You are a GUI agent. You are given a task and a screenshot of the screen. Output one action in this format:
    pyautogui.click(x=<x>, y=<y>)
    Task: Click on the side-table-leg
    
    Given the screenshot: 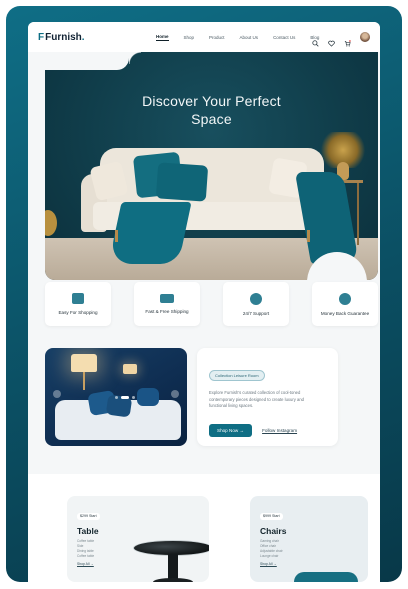 What is the action you would take?
    pyautogui.click(x=358, y=214)
    